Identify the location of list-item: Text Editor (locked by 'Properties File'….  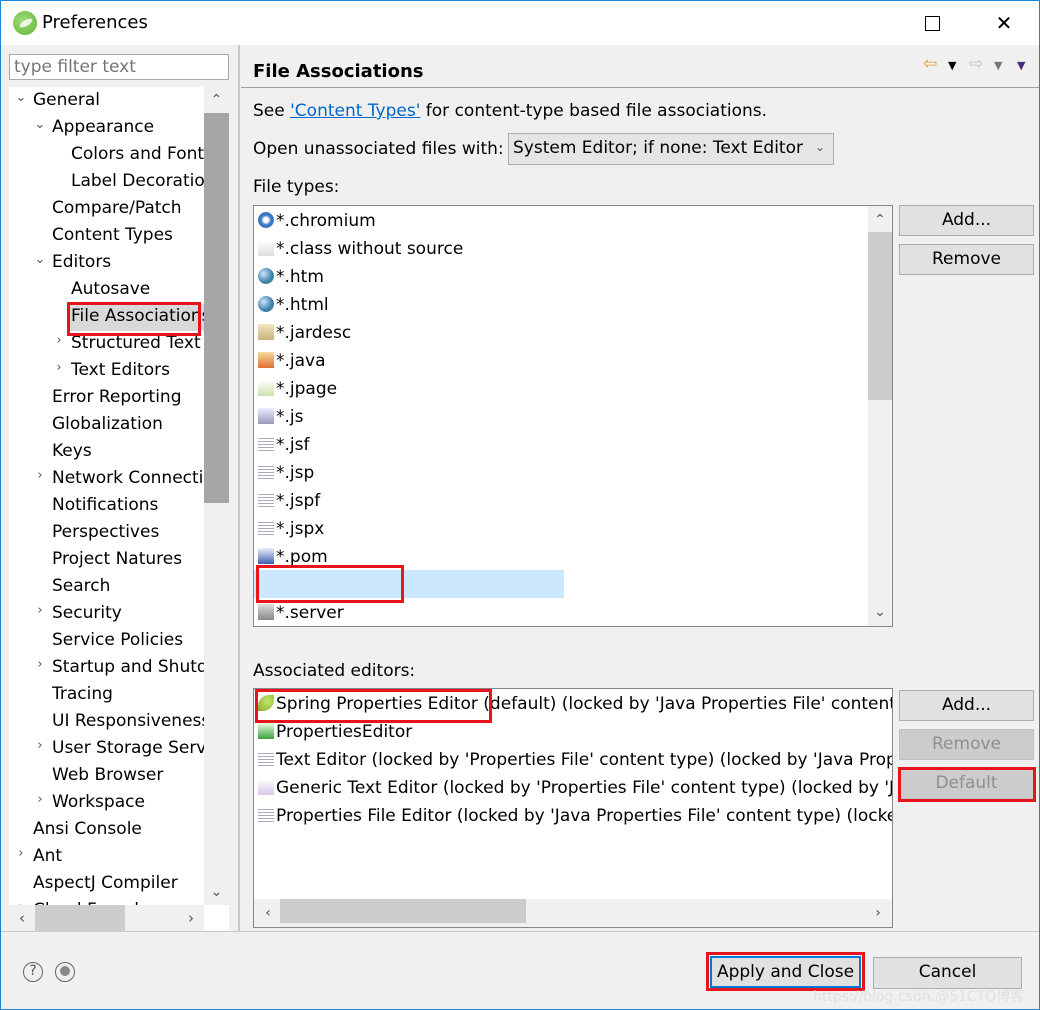
(575, 760).